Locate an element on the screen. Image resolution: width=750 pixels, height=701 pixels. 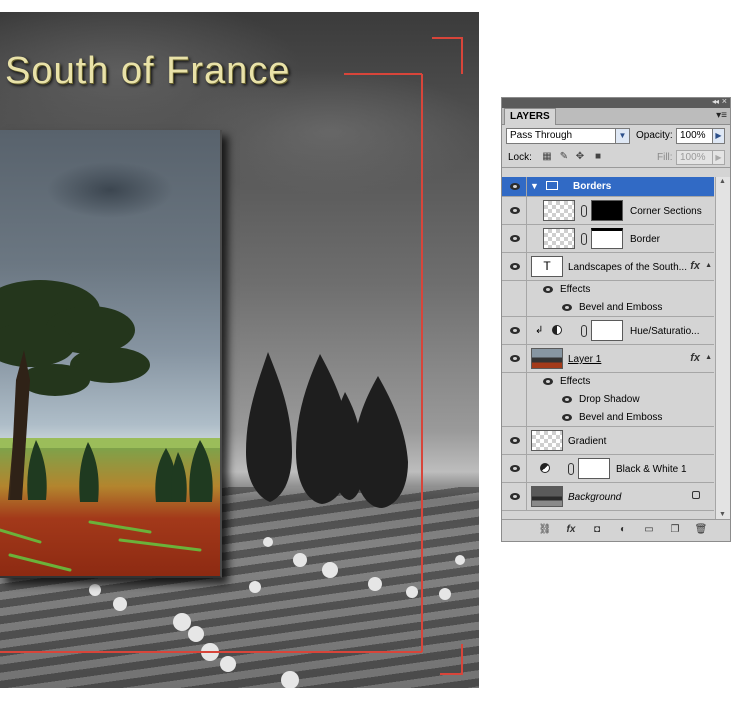
expand-triangle-icon: ▼ is located at coordinates (534, 186).